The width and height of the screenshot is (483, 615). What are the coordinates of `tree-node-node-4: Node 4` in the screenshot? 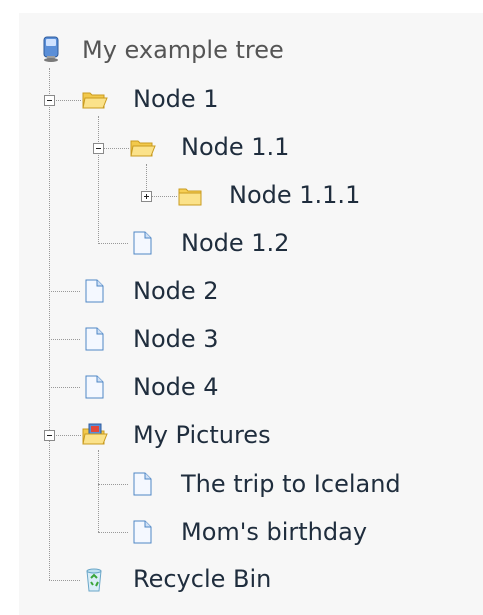 It's located at (176, 387).